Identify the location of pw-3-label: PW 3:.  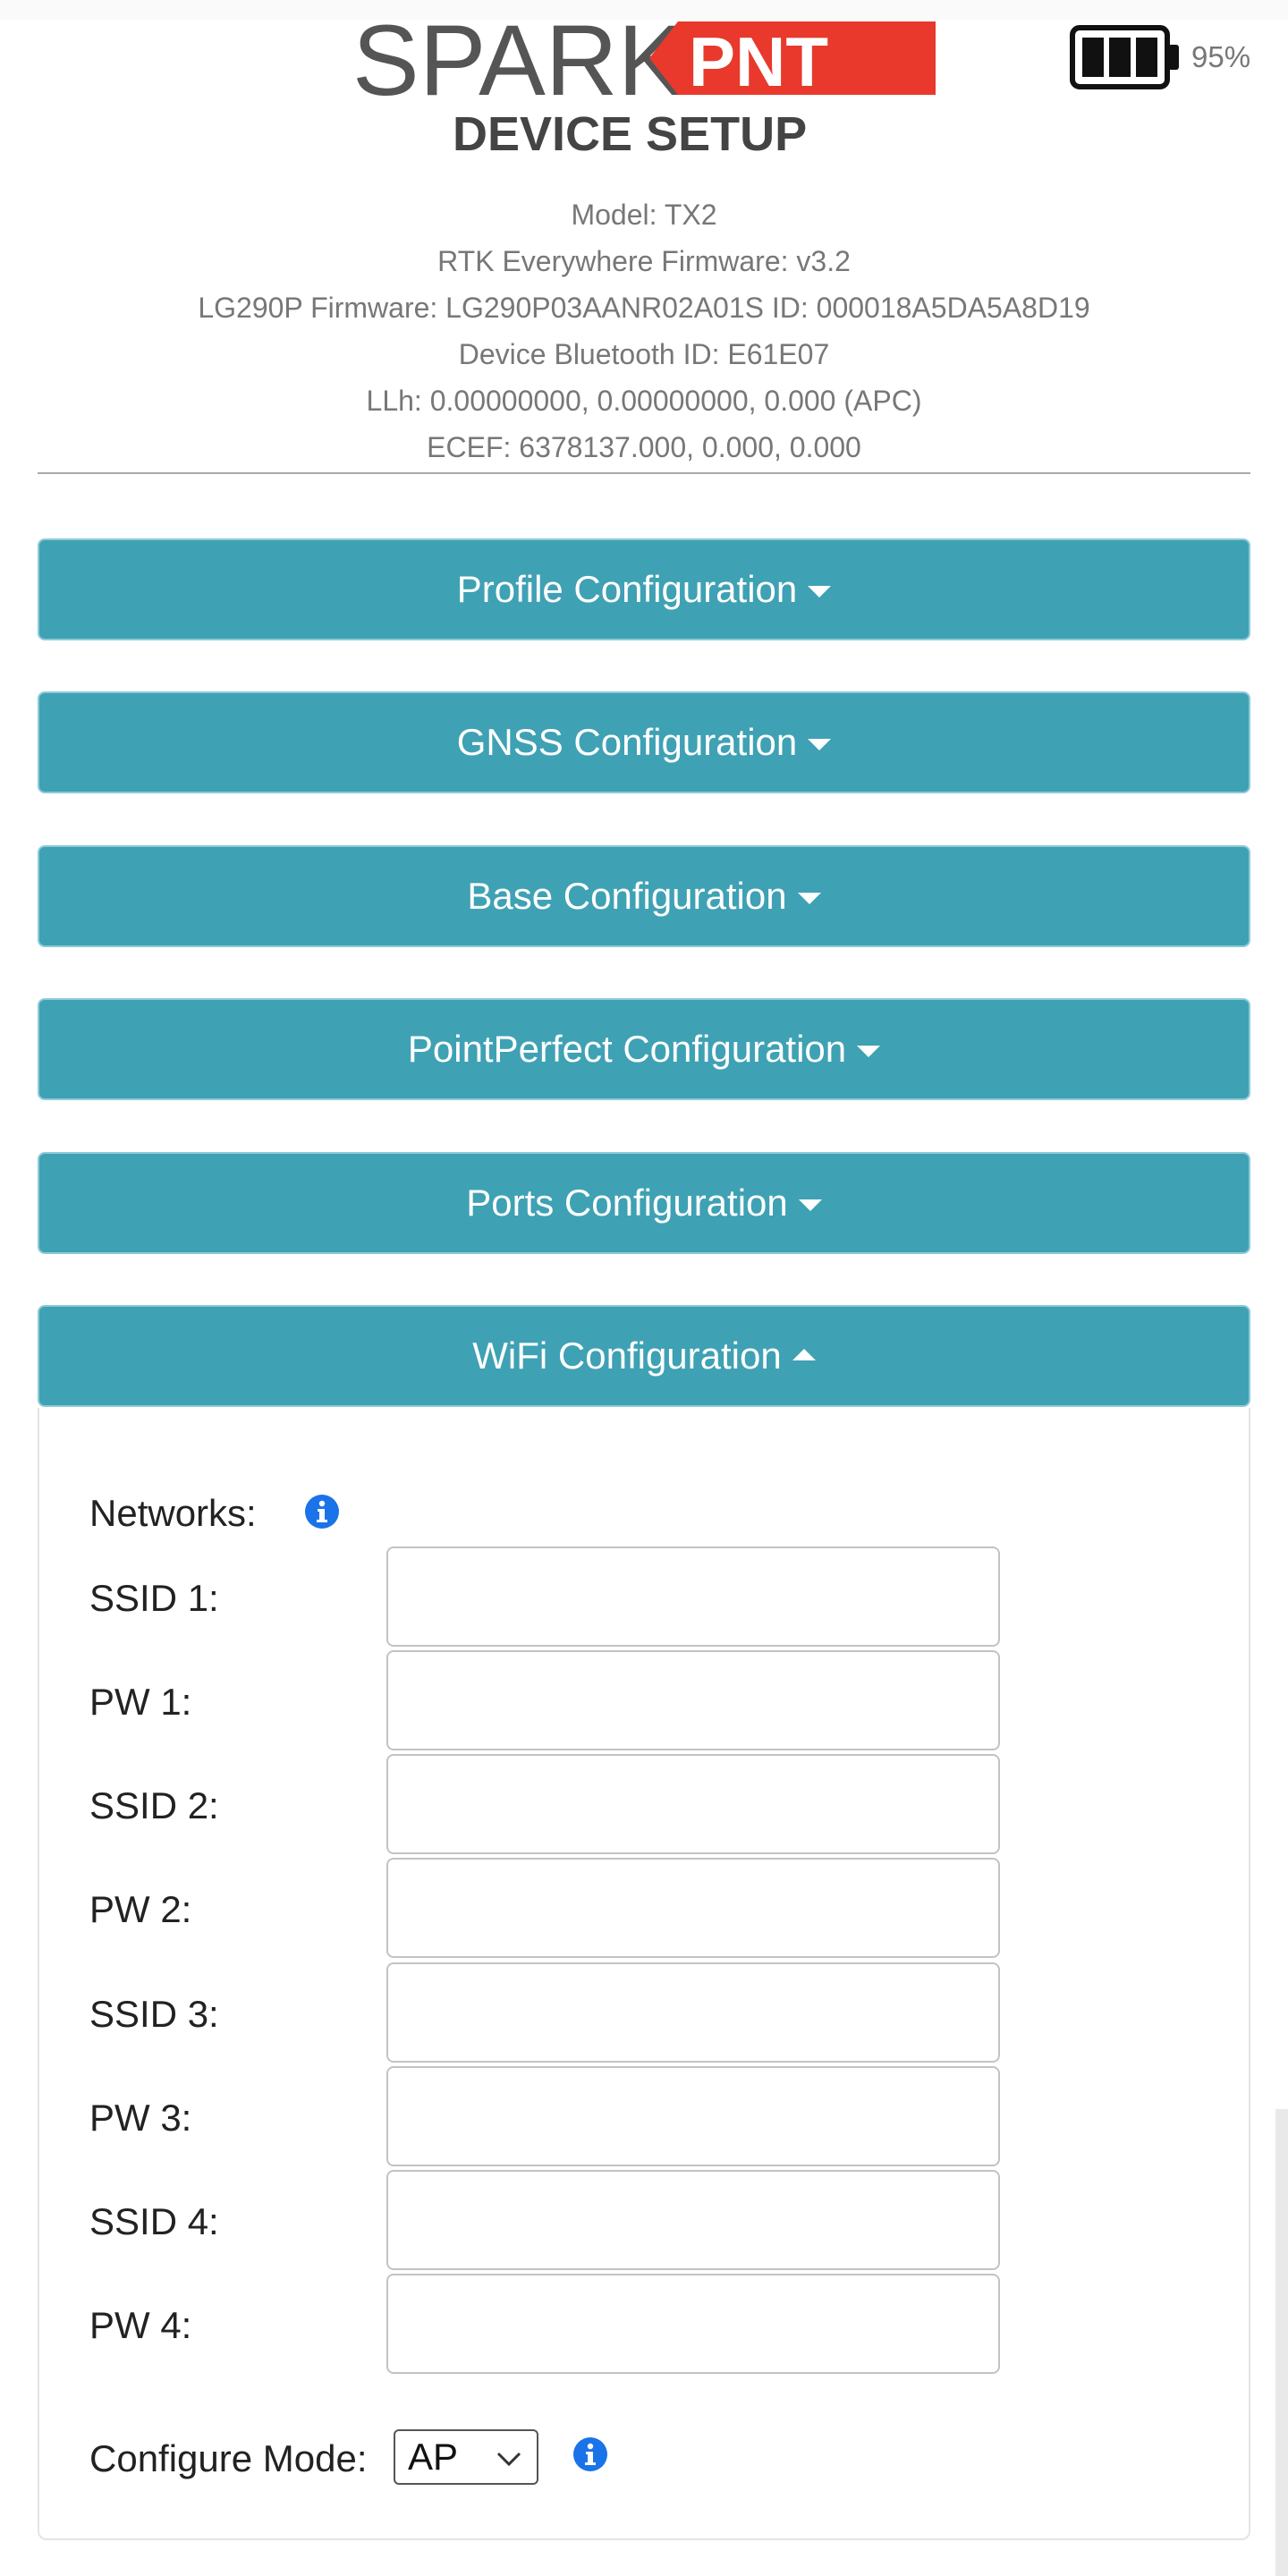
(140, 2118).